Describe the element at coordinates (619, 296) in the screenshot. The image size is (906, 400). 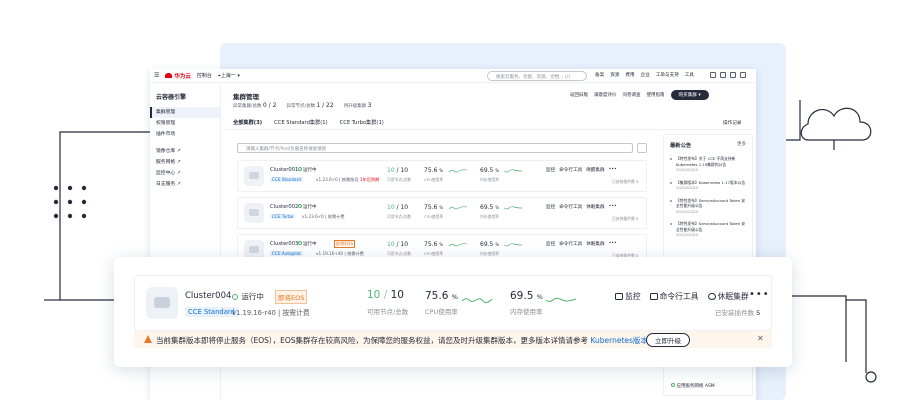
I see `monitor-icon` at that location.